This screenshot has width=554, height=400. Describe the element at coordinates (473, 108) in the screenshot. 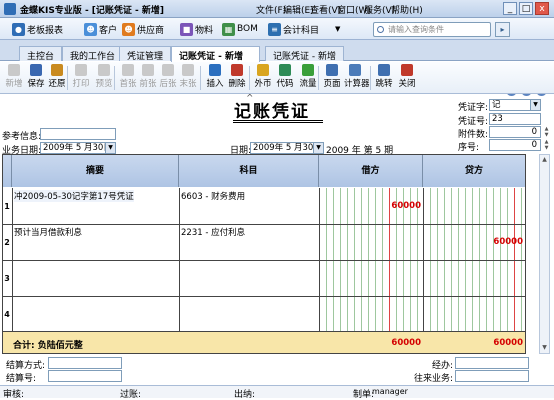

I see `voucher-word-label: 凭证字:` at that location.